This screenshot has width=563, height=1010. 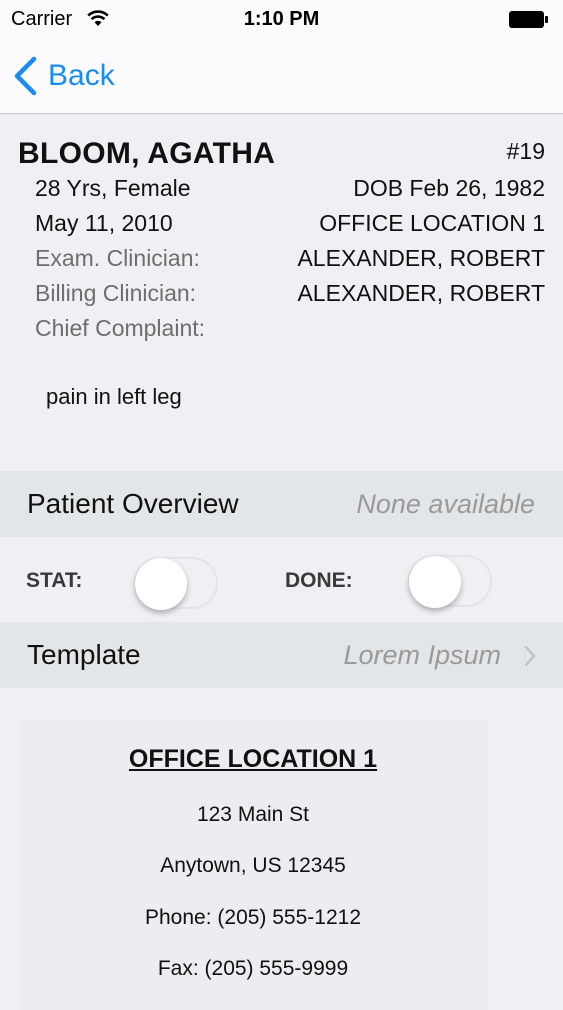 What do you see at coordinates (253, 968) in the screenshot?
I see `office-fax: Fax: (205) 555-9999` at bounding box center [253, 968].